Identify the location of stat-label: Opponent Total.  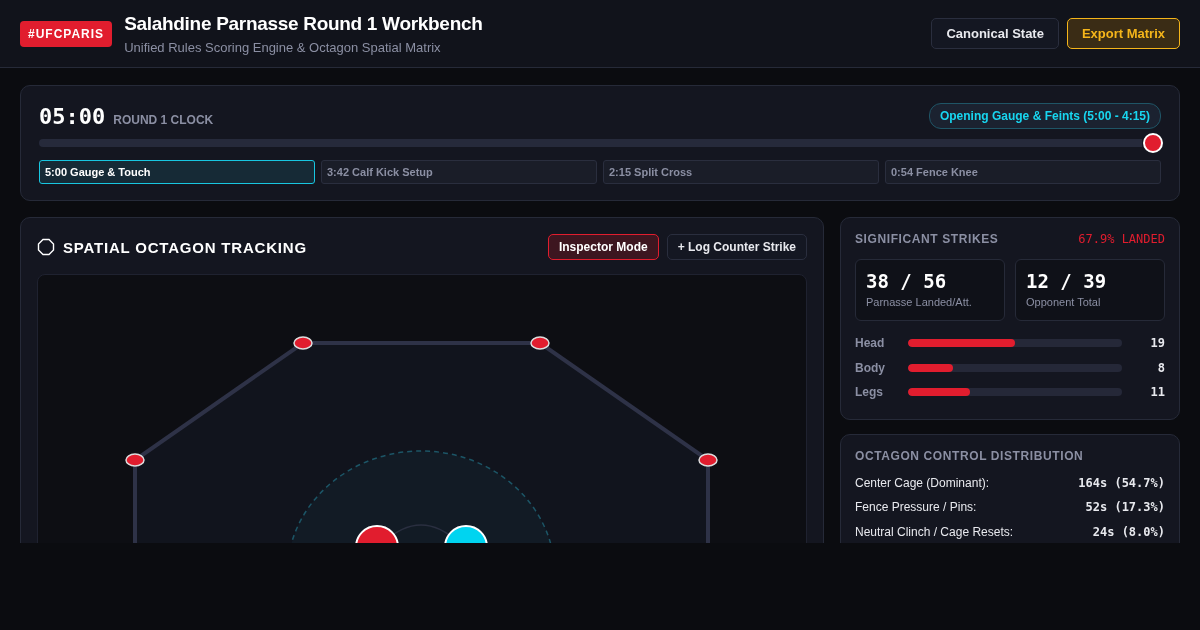
(1064, 302).